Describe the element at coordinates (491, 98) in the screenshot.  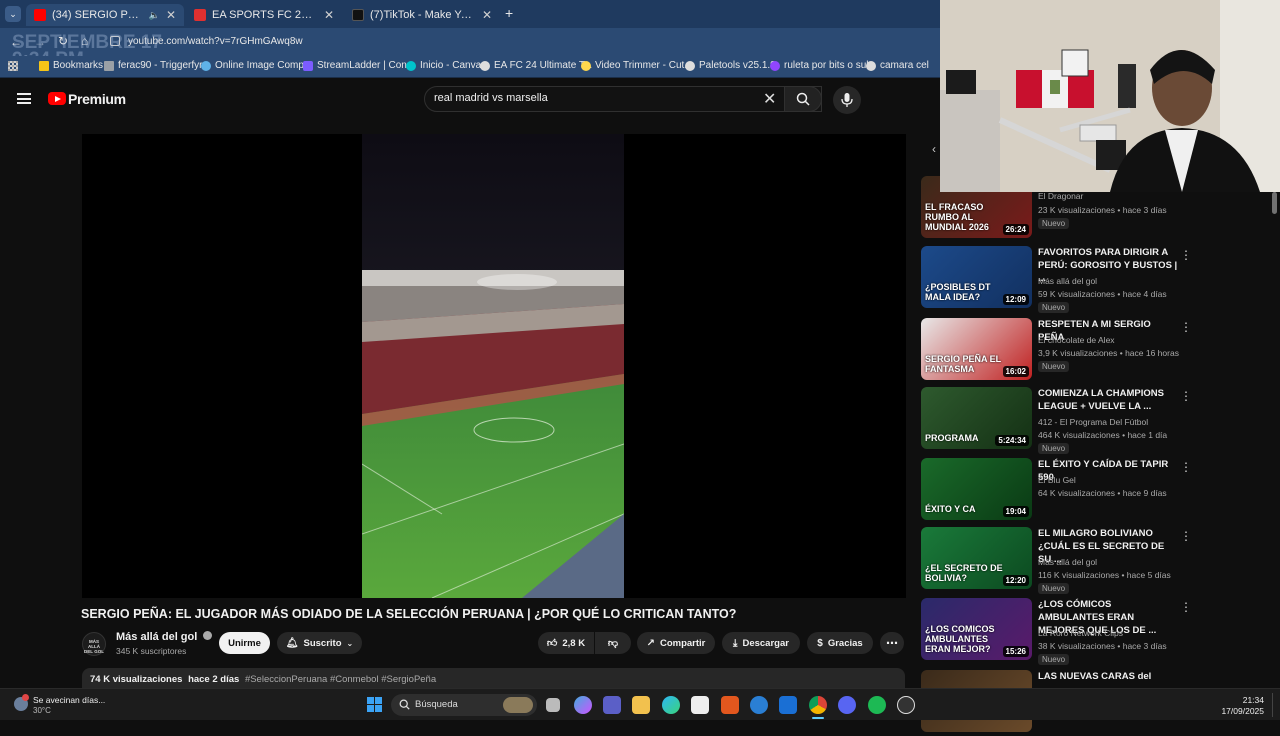
I see `search-query: real madrid vs marsella` at that location.